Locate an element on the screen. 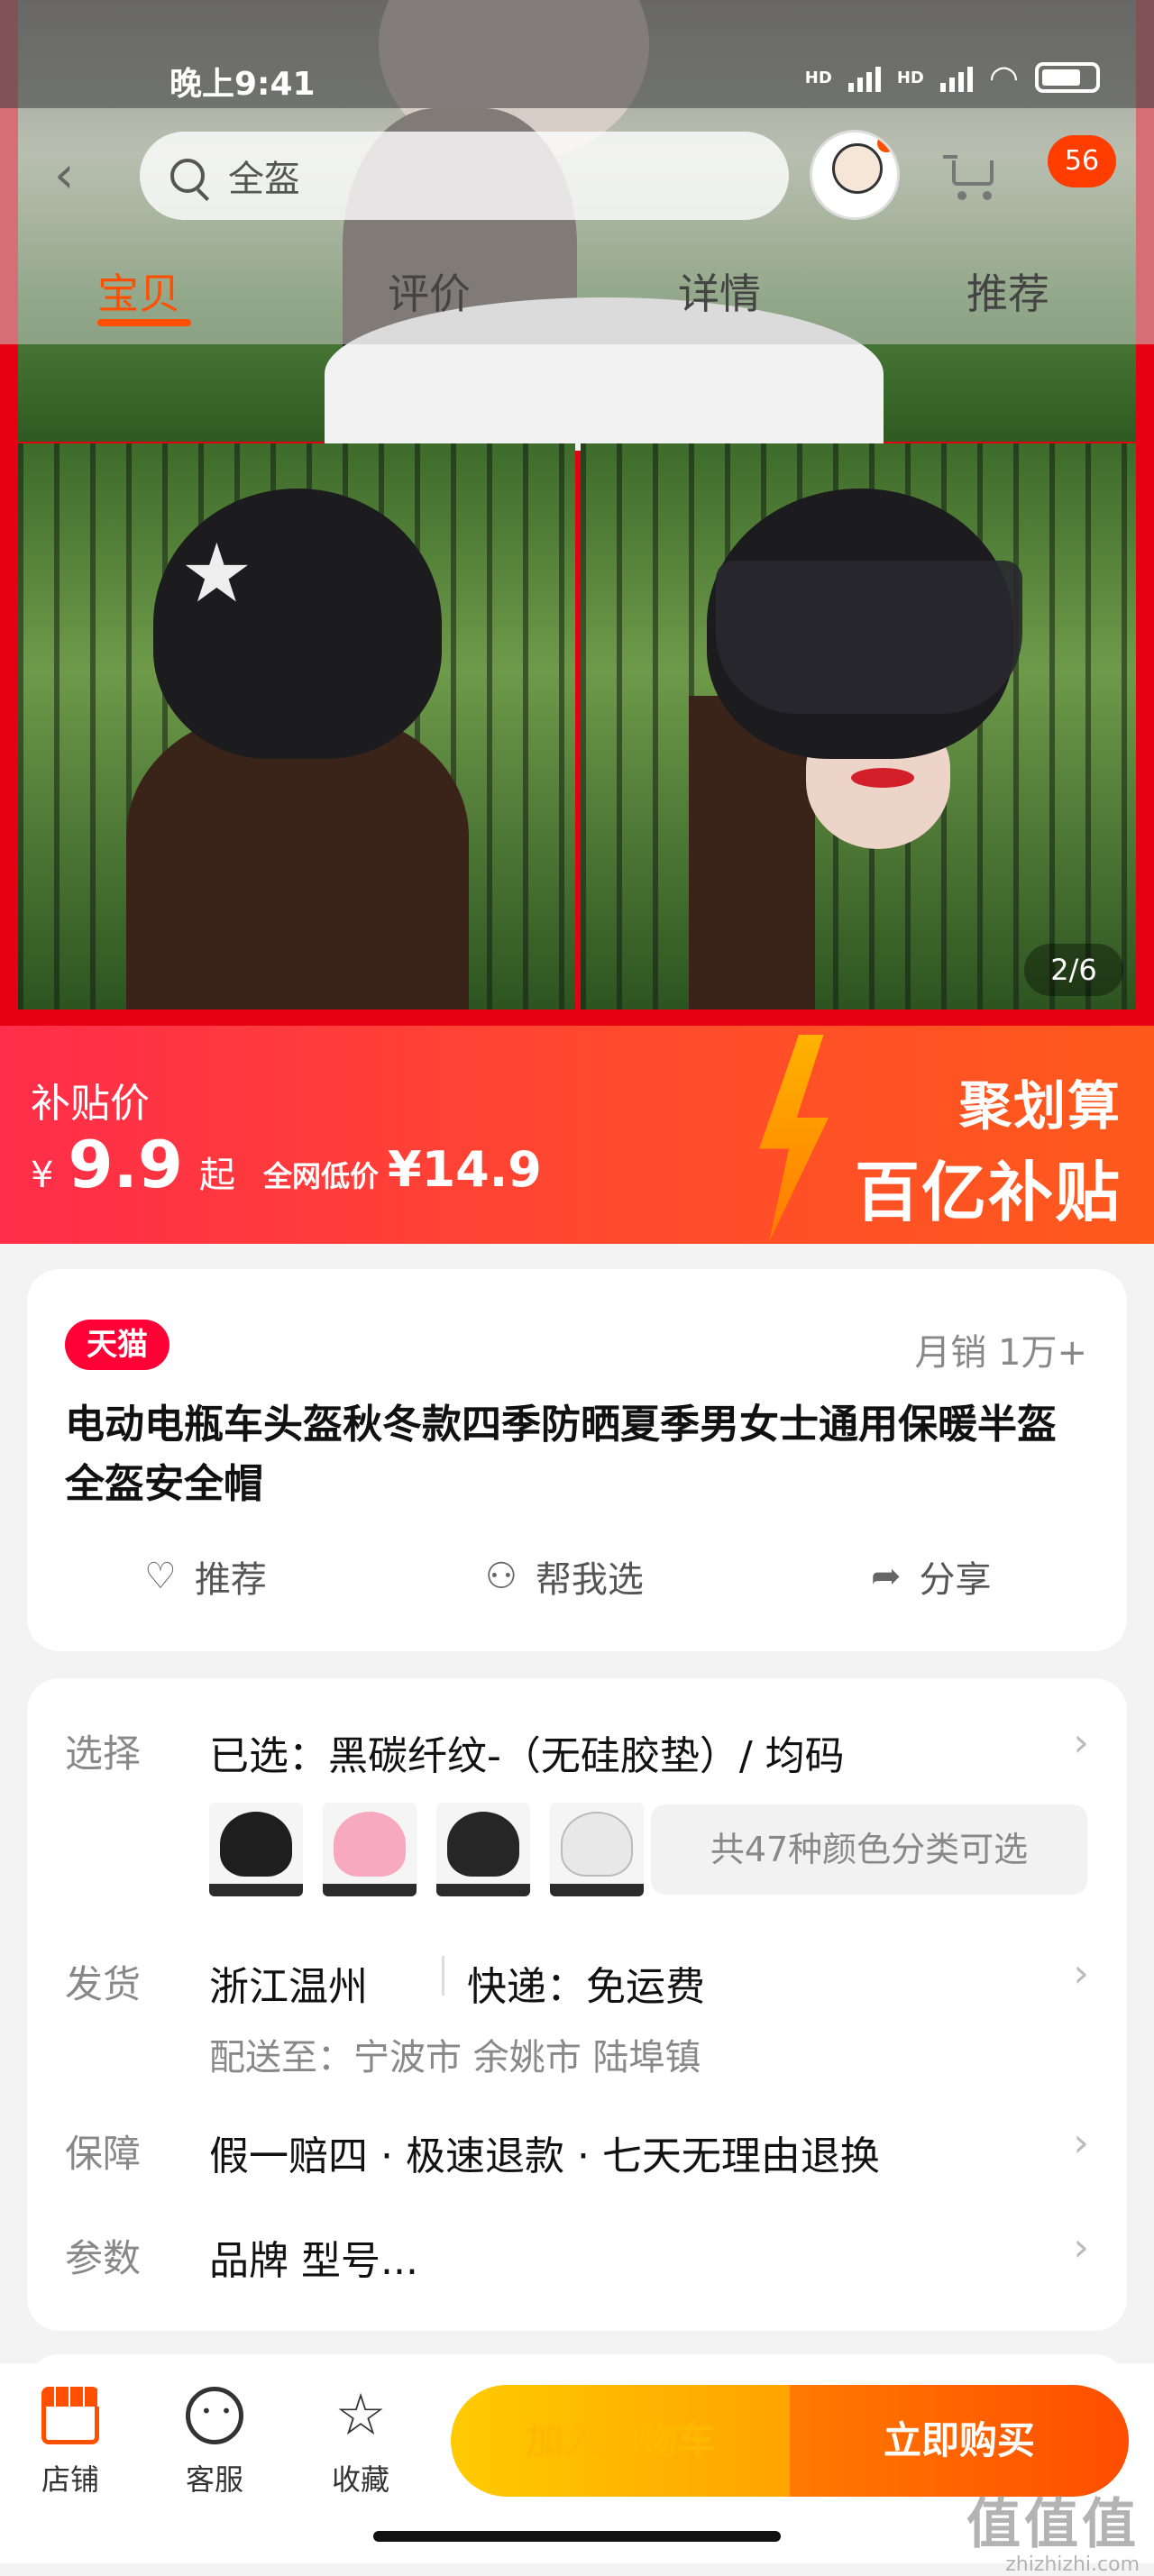 The height and width of the screenshot is (2576, 1154). shop-button: 店铺 is located at coordinates (70, 2442).